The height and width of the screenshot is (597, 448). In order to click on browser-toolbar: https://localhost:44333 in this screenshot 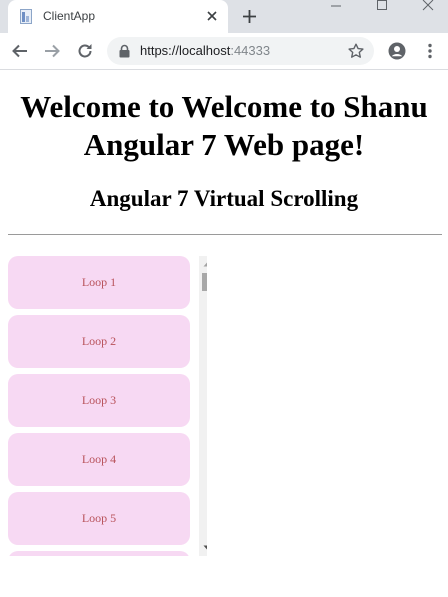, I will do `click(224, 51)`.